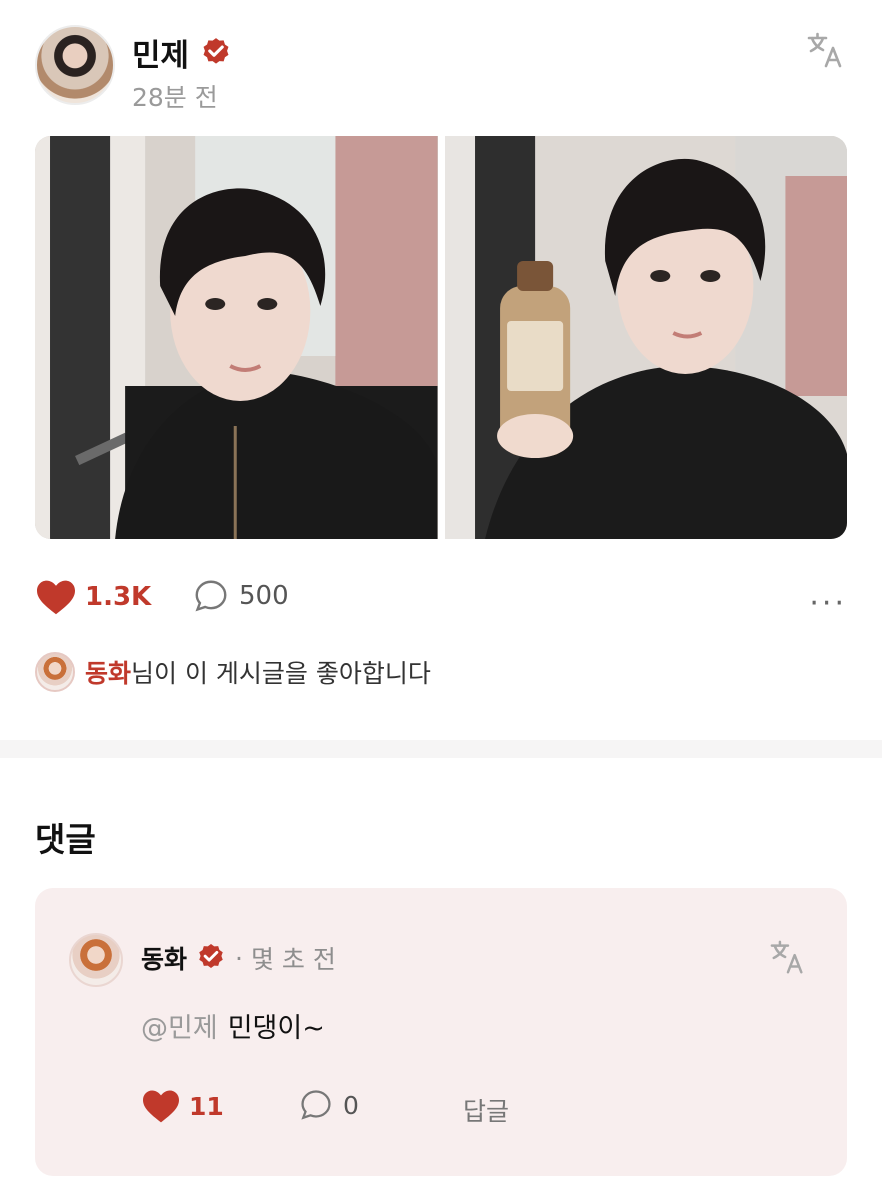  Describe the element at coordinates (108, 673) in the screenshot. I see `liker-name: 동화` at that location.